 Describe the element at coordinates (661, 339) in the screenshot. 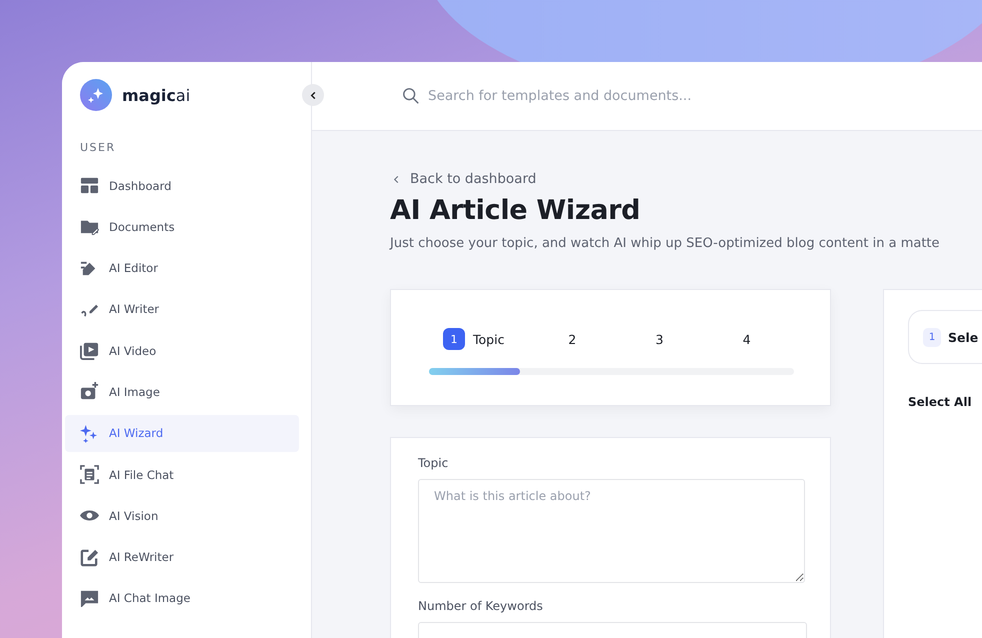

I see `step-tab: 3` at that location.